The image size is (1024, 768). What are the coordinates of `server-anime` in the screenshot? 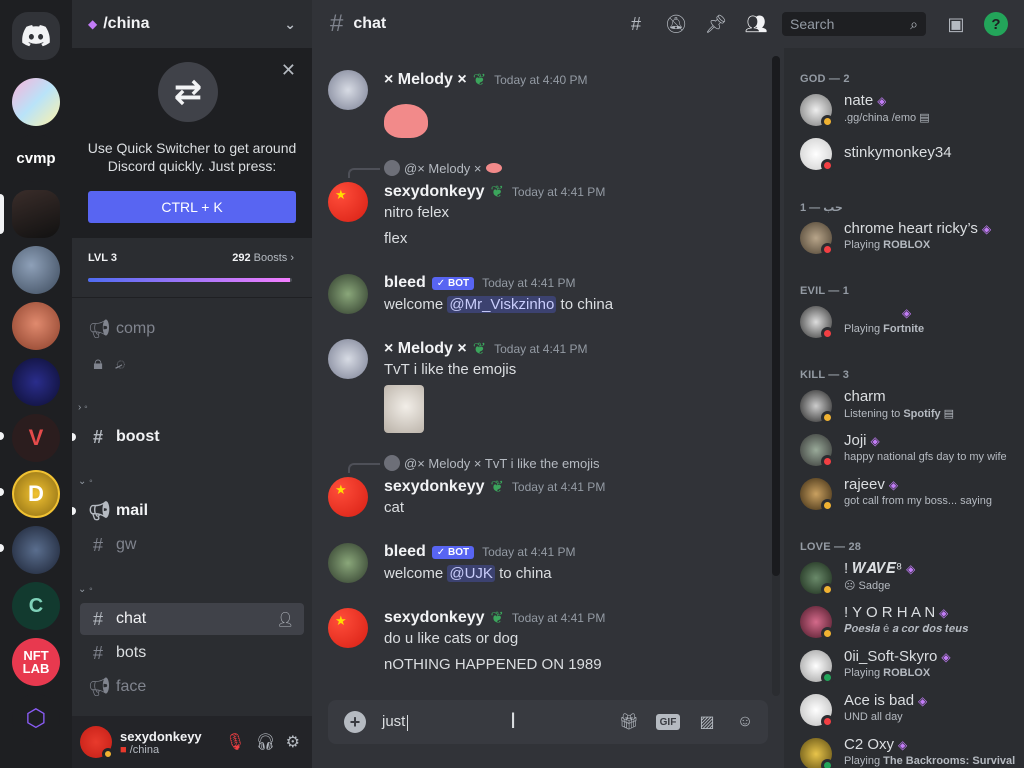 It's located at (36, 550).